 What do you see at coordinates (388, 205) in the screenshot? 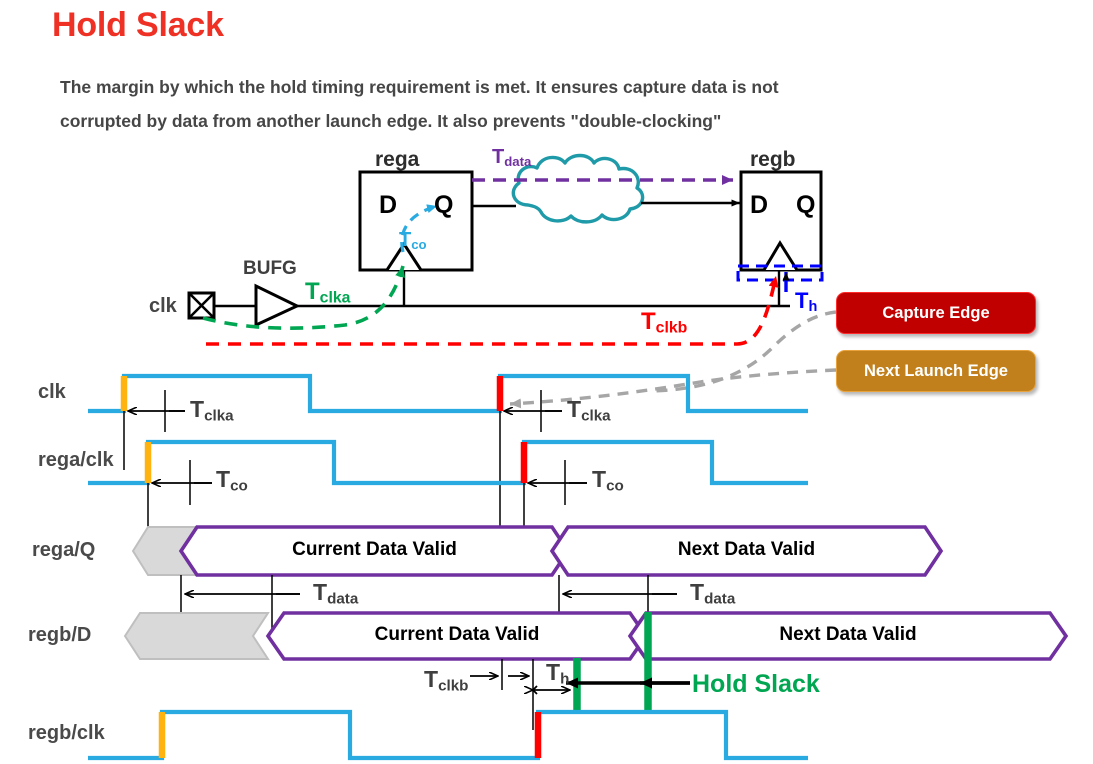
I see `rega-d-pin-label: D` at bounding box center [388, 205].